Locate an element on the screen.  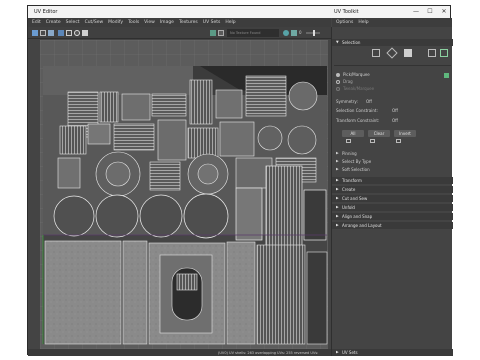
vertex-select-icon is located at coordinates (376, 53).